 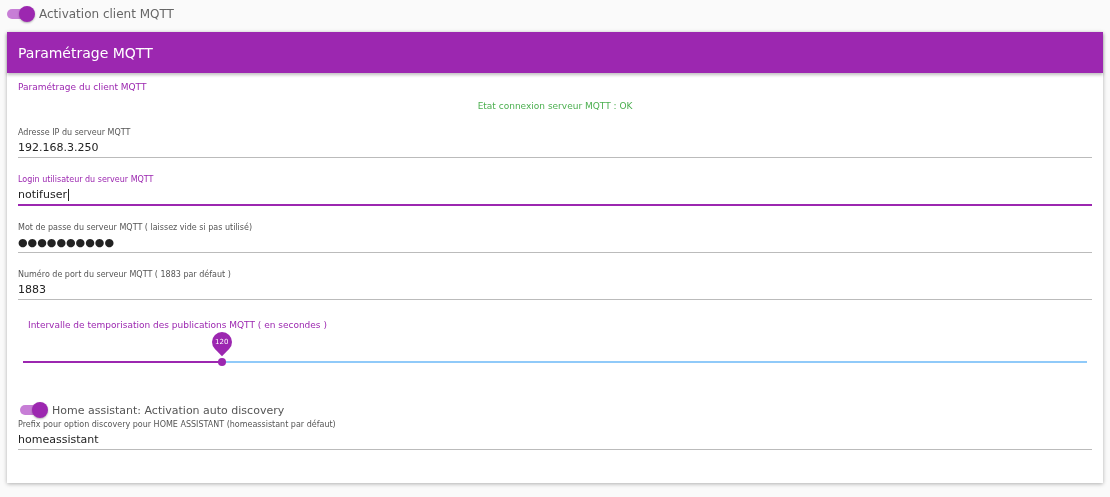 I want to click on toggle-label: Home assistant: Activation auto discovery, so click(x=168, y=410).